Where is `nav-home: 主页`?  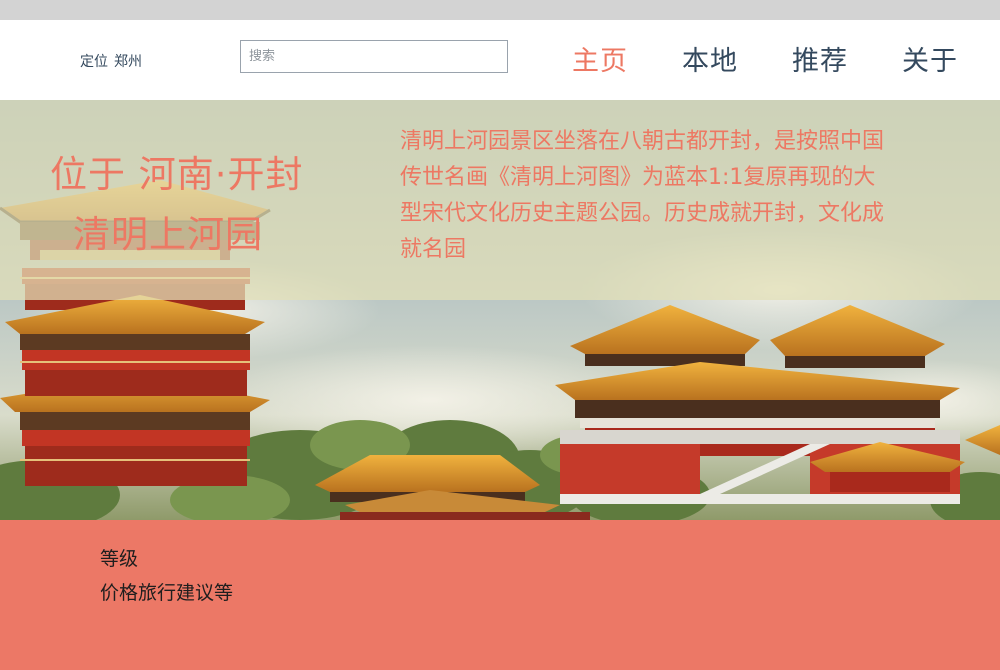
nav-home: 主页 is located at coordinates (600, 58).